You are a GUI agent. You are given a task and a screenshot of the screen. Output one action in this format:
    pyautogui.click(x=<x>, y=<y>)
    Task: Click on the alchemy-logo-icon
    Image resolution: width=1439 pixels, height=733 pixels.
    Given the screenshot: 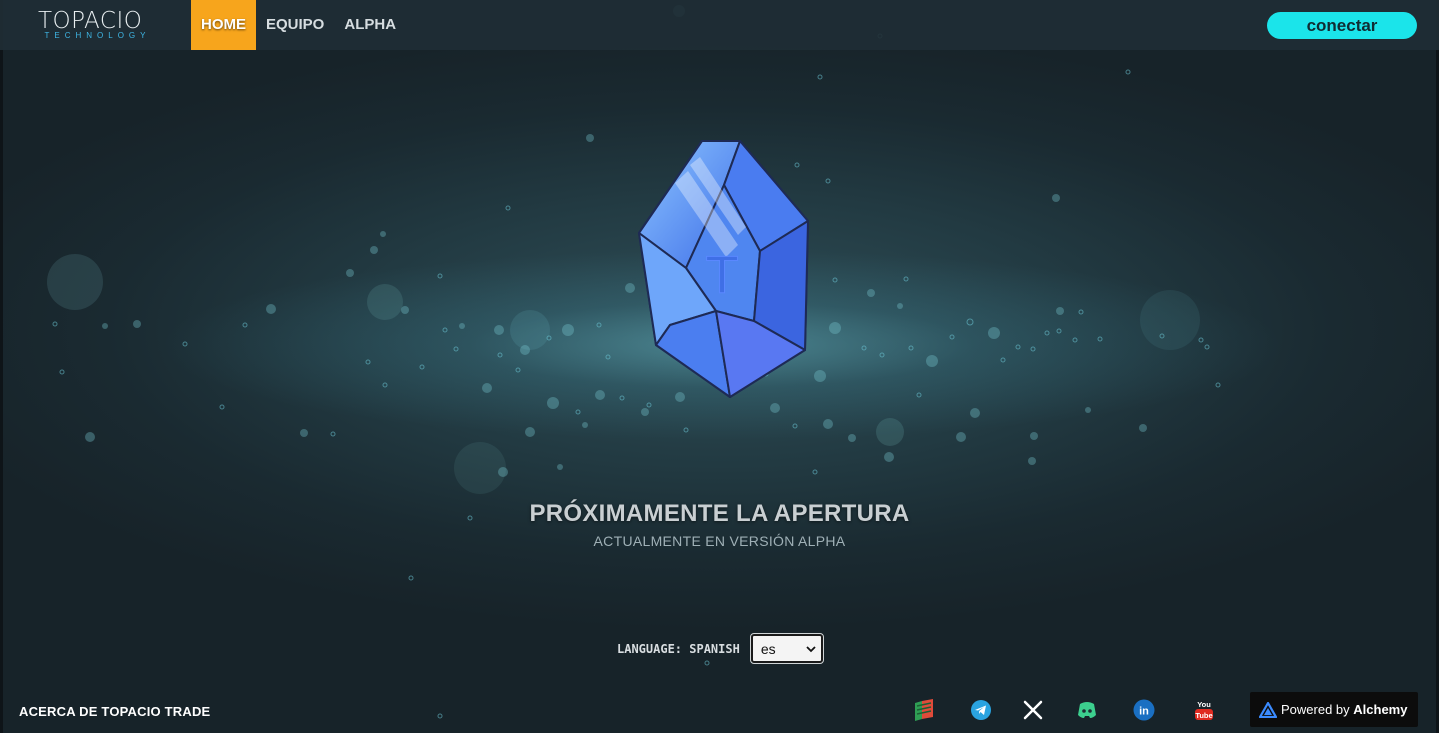 What is the action you would take?
    pyautogui.click(x=1268, y=709)
    